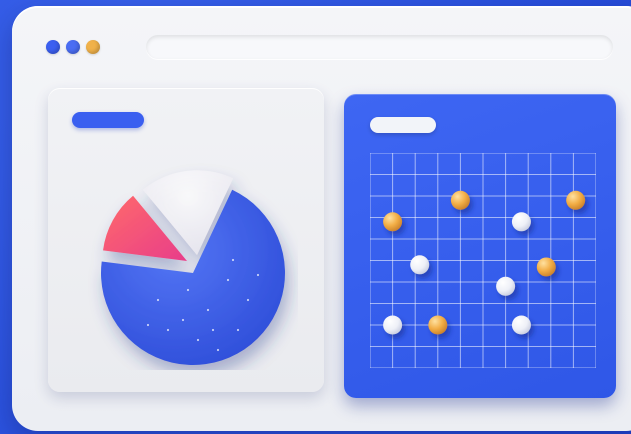 The height and width of the screenshot is (434, 631). I want to click on window-controls, so click(73, 47).